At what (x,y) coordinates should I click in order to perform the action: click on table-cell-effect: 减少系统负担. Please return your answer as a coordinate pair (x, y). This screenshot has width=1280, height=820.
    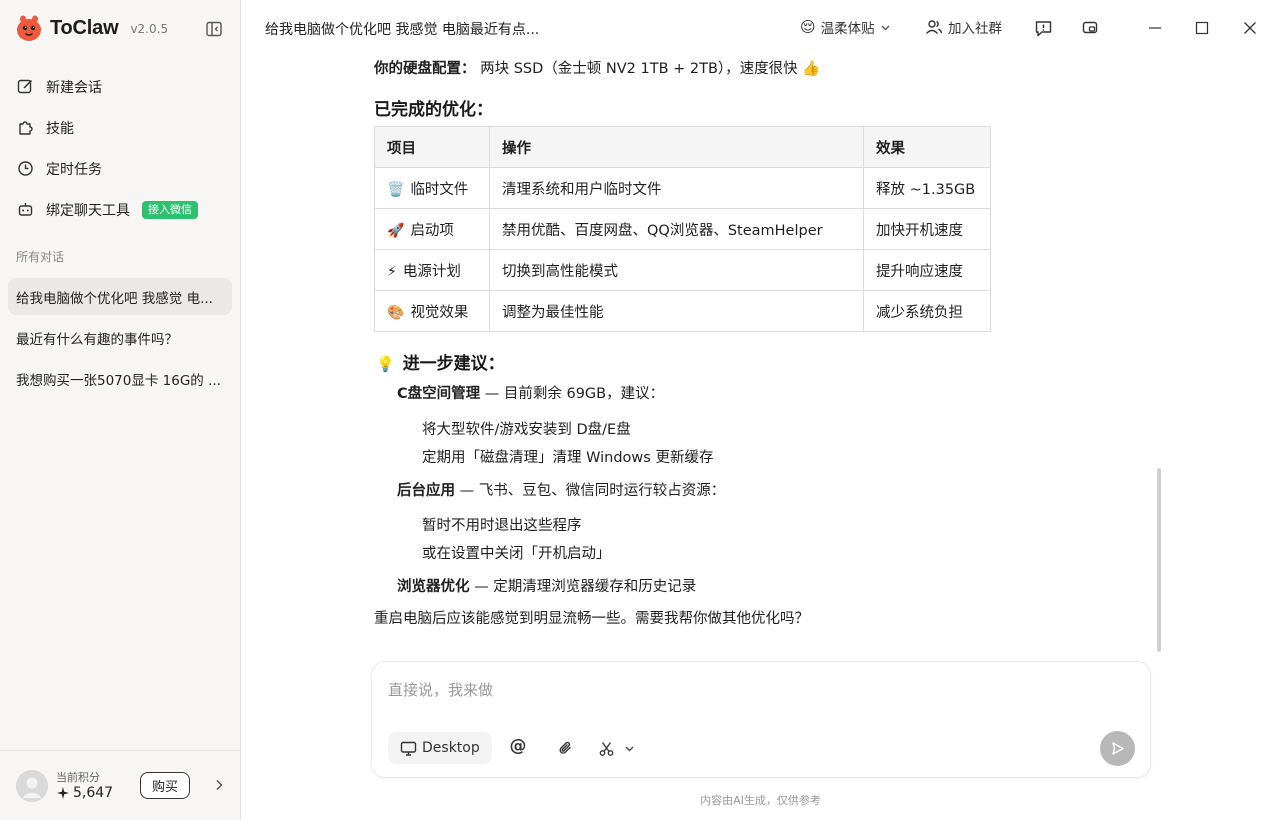
    Looking at the image, I should click on (927, 311).